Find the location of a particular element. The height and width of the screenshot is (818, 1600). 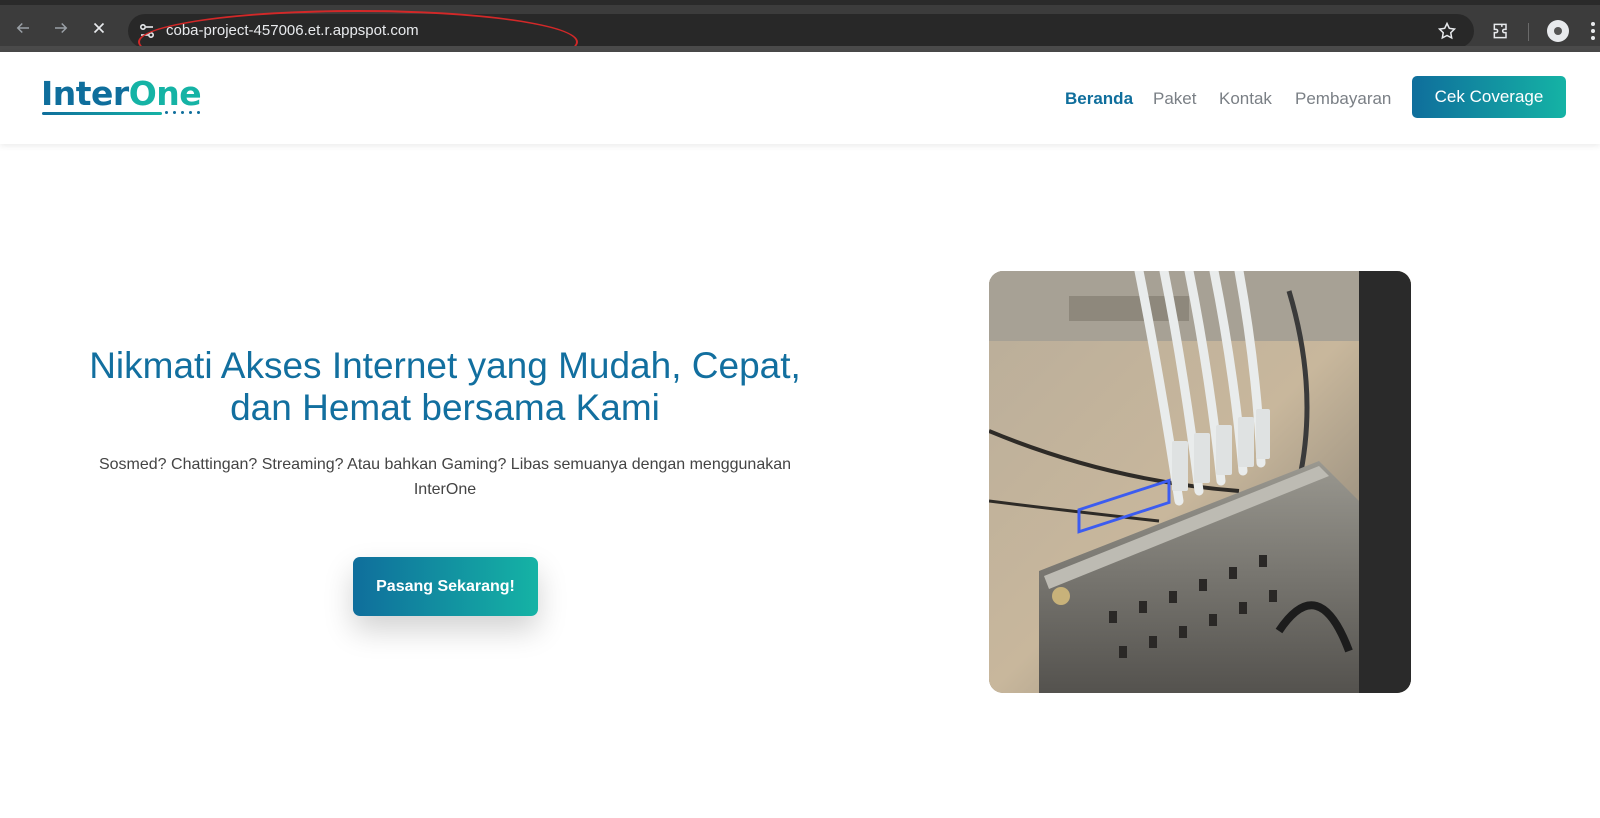

toolbar-separator is located at coordinates (1528, 32).